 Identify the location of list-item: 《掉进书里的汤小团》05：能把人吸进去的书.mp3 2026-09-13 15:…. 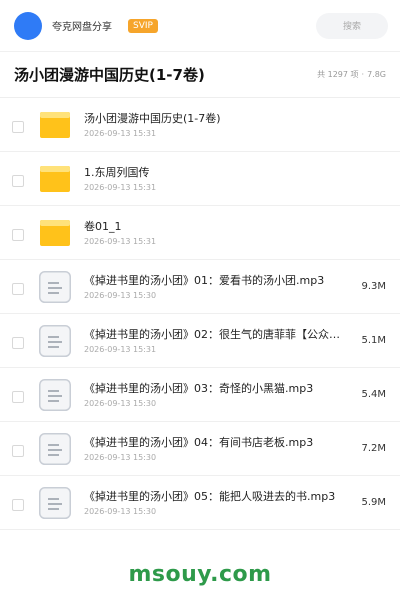
(200, 503).